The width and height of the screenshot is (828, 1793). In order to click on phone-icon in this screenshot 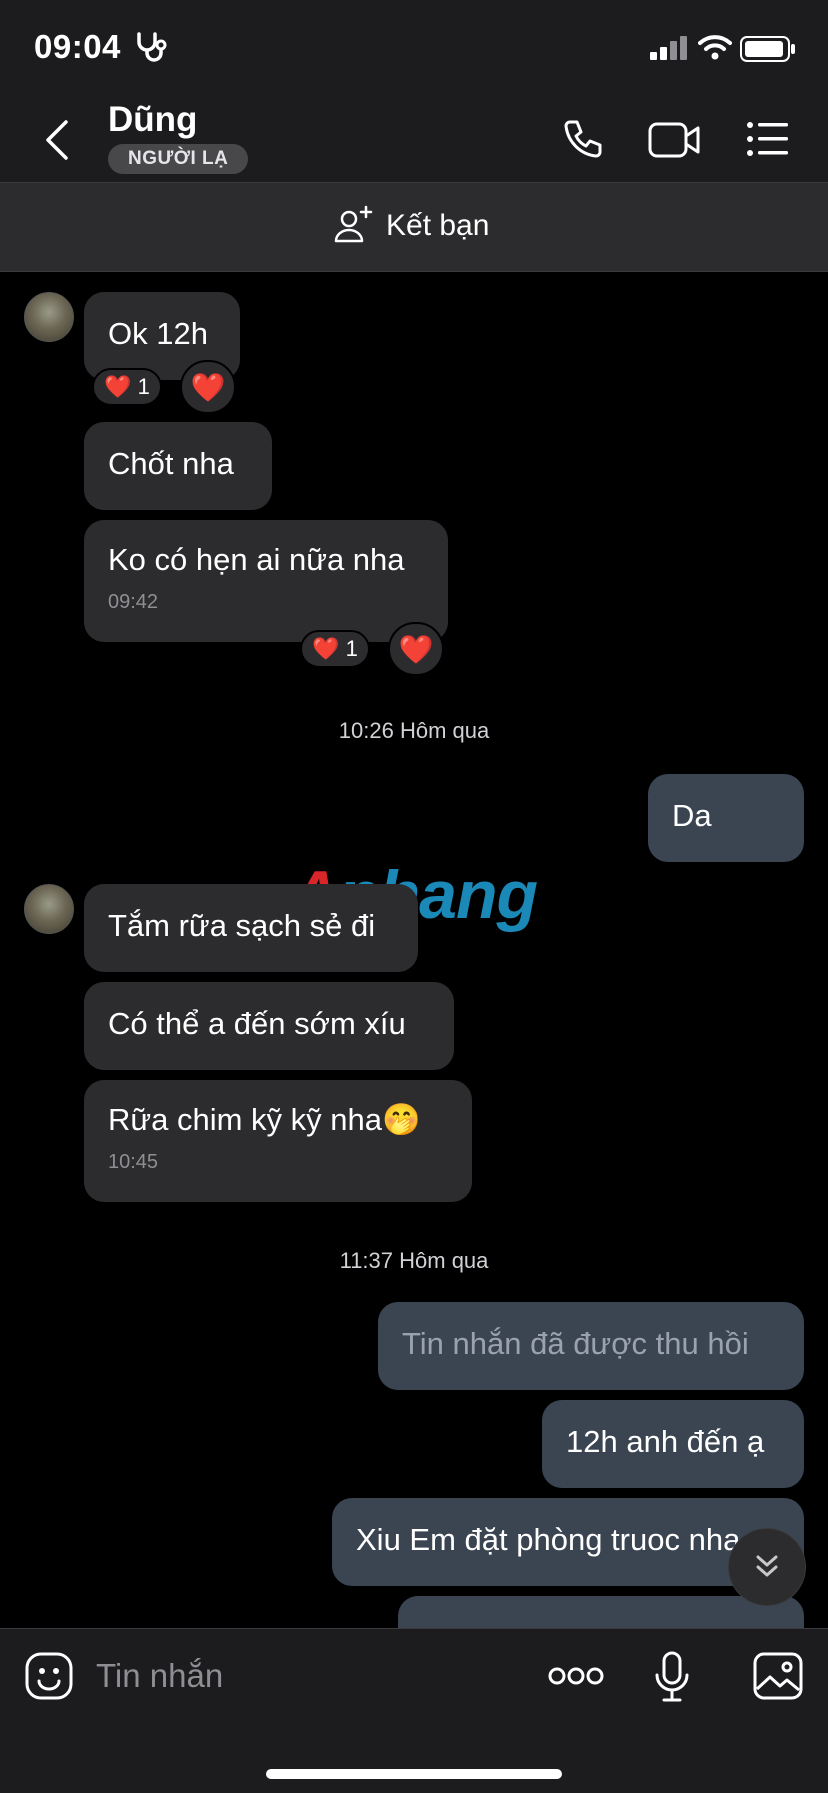, I will do `click(582, 140)`.